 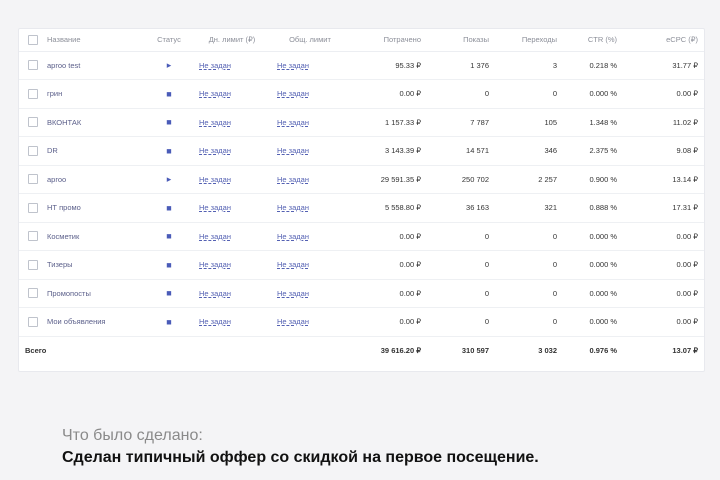 What do you see at coordinates (93, 151) in the screenshot?
I see `campaign-name: DR` at bounding box center [93, 151].